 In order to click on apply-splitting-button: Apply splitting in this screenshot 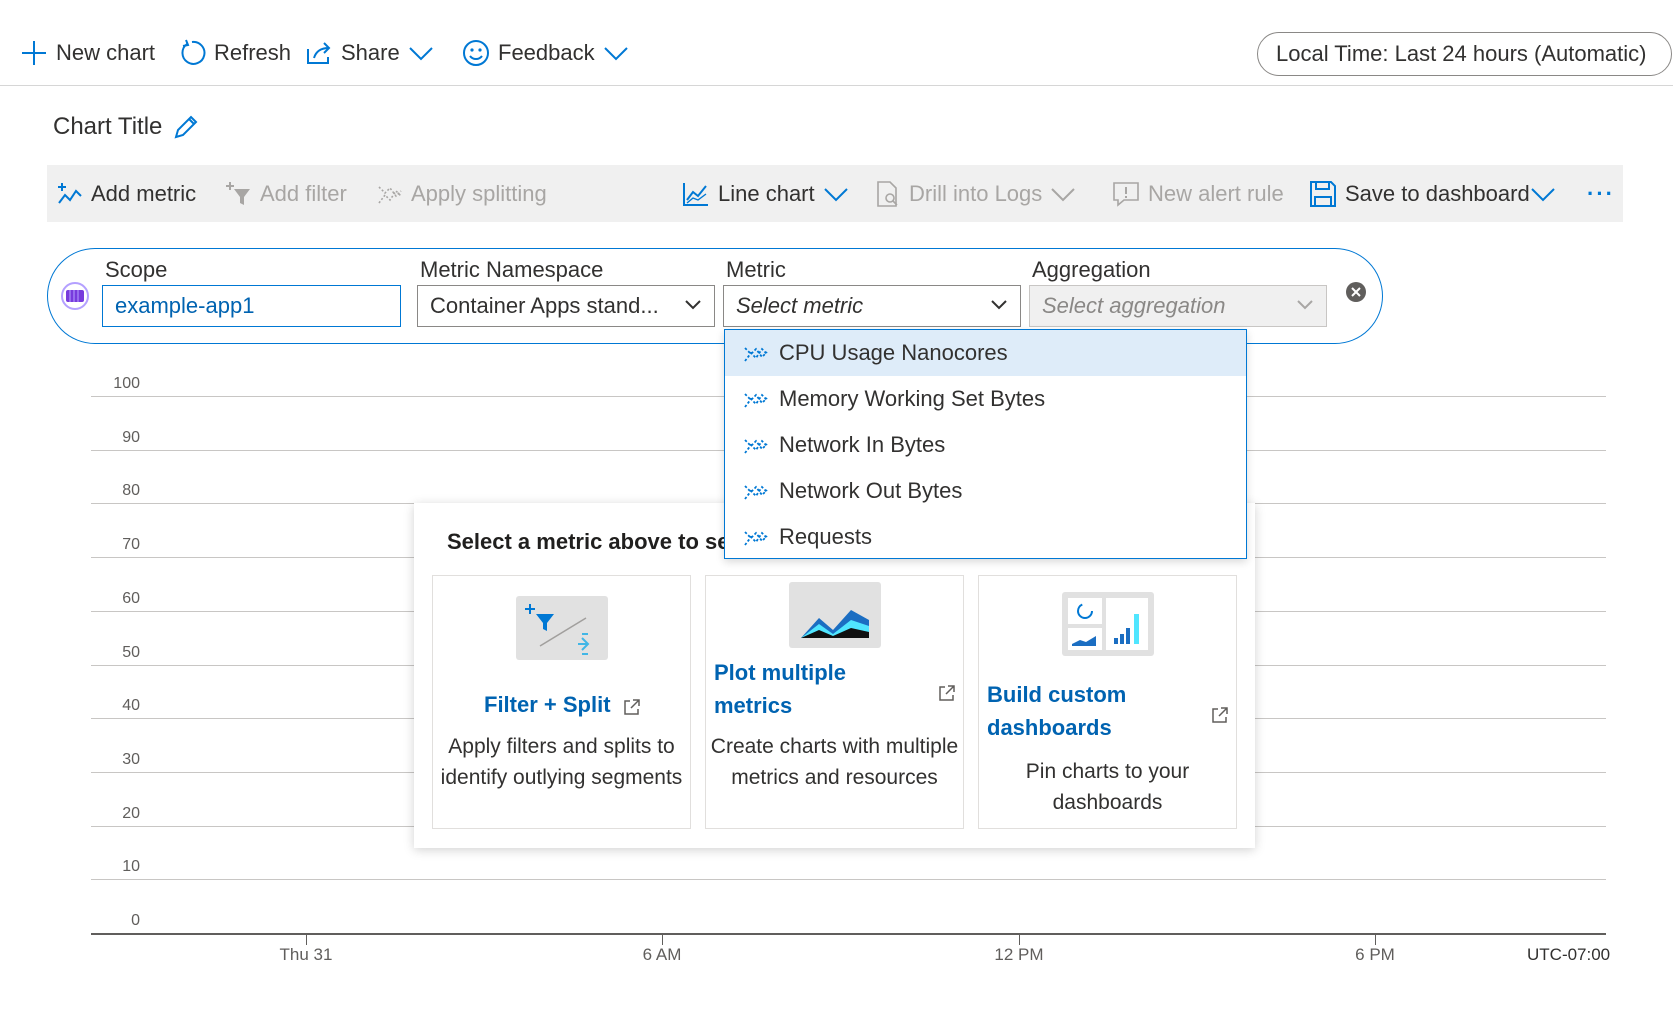, I will do `click(462, 194)`.